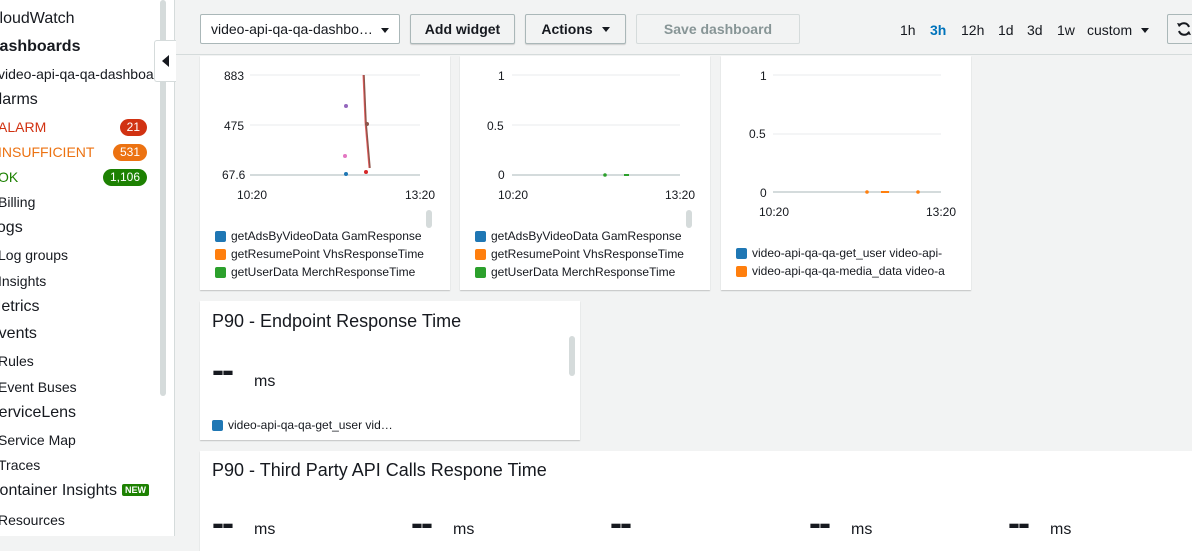 The height and width of the screenshot is (551, 1192). I want to click on sidebar-item-metrics: Metrics, so click(20, 307).